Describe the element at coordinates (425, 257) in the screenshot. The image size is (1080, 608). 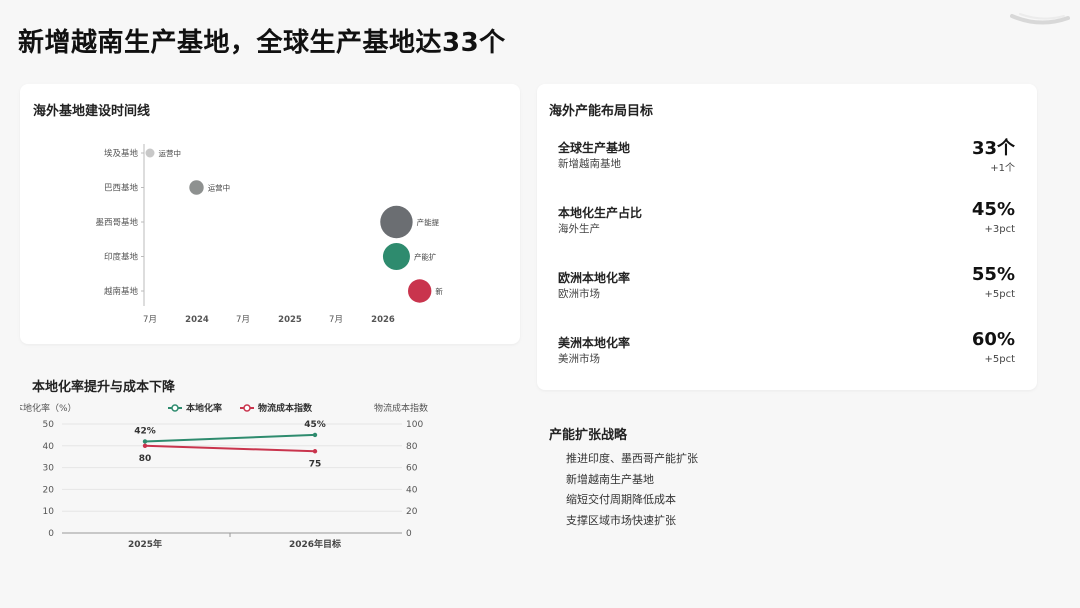
I see `timeline-bubble-label: 产能扩` at that location.